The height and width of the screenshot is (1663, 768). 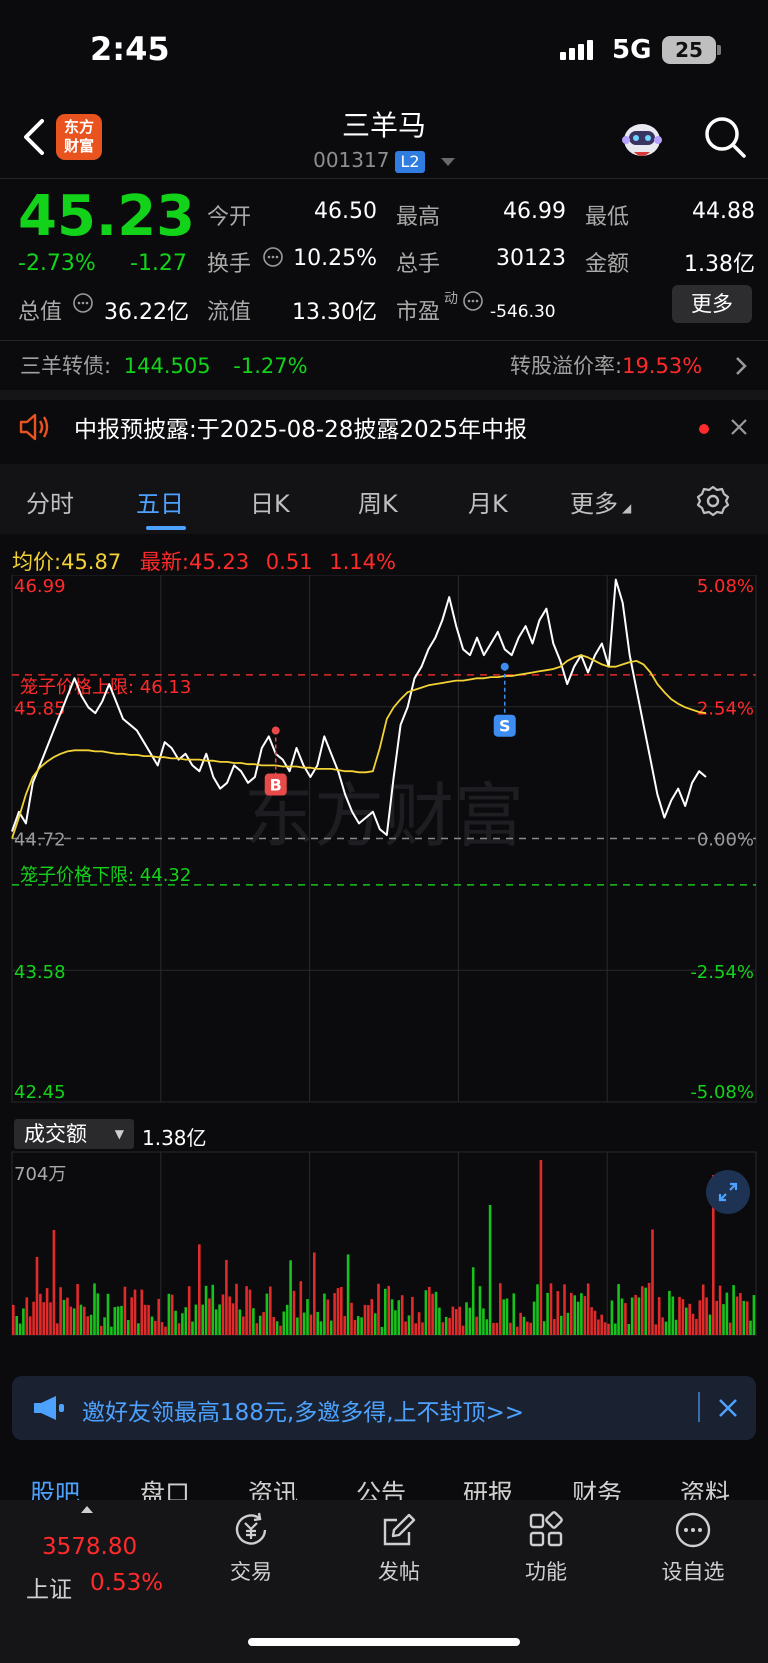 What do you see at coordinates (300, 427) in the screenshot?
I see `notice-text: 中报预披露:于2025-08-28披露2025年中报` at bounding box center [300, 427].